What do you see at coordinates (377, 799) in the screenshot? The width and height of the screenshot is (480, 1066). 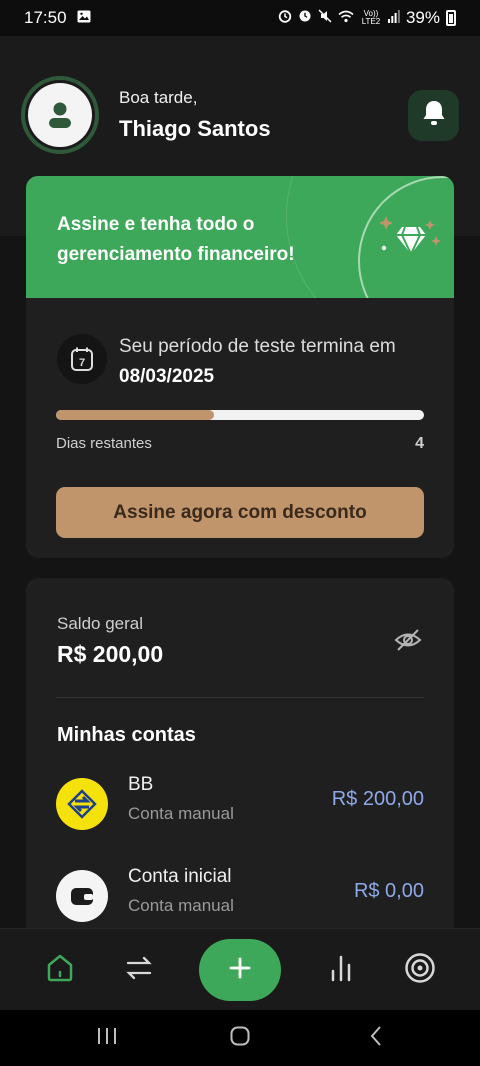 I see `account-amount: R$ 200,00` at bounding box center [377, 799].